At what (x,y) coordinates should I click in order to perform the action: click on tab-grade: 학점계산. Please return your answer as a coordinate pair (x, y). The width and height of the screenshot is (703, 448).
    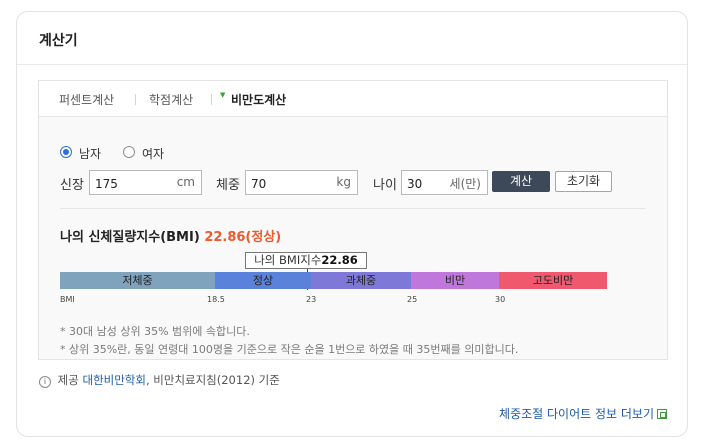
    Looking at the image, I should click on (171, 99).